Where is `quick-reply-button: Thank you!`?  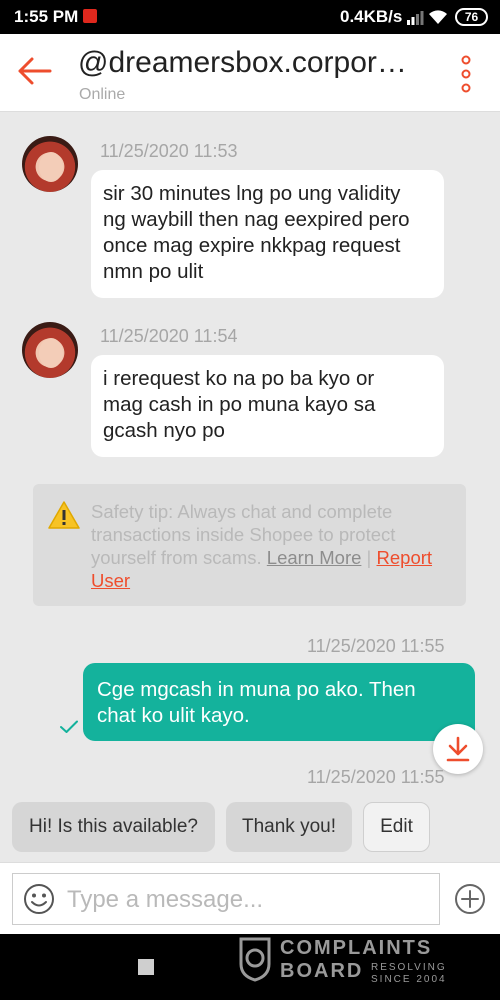
quick-reply-button: Thank you! is located at coordinates (289, 827).